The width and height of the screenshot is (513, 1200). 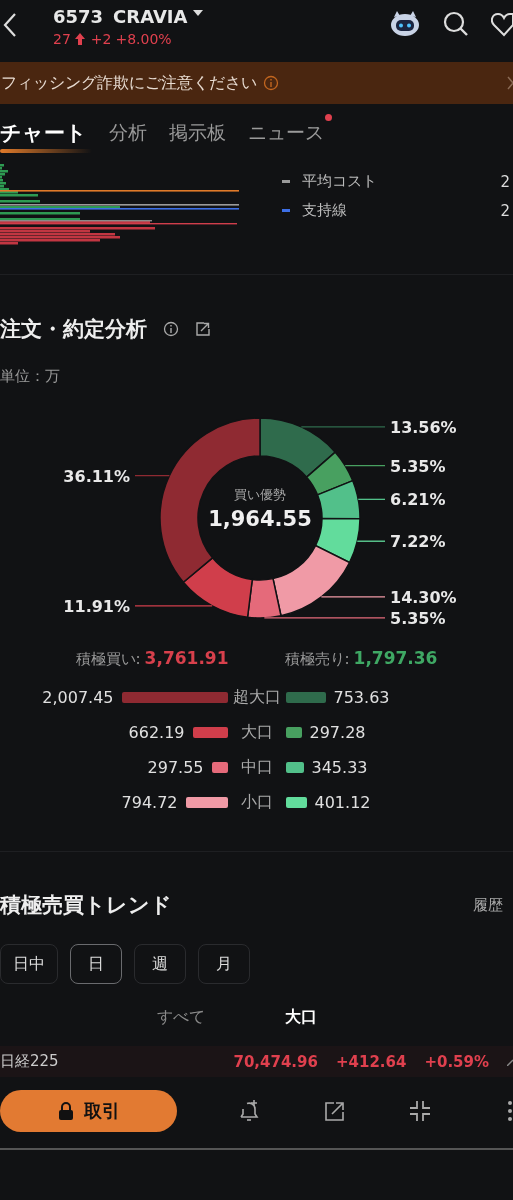 I want to click on total-value: 3,761.91, so click(x=186, y=658).